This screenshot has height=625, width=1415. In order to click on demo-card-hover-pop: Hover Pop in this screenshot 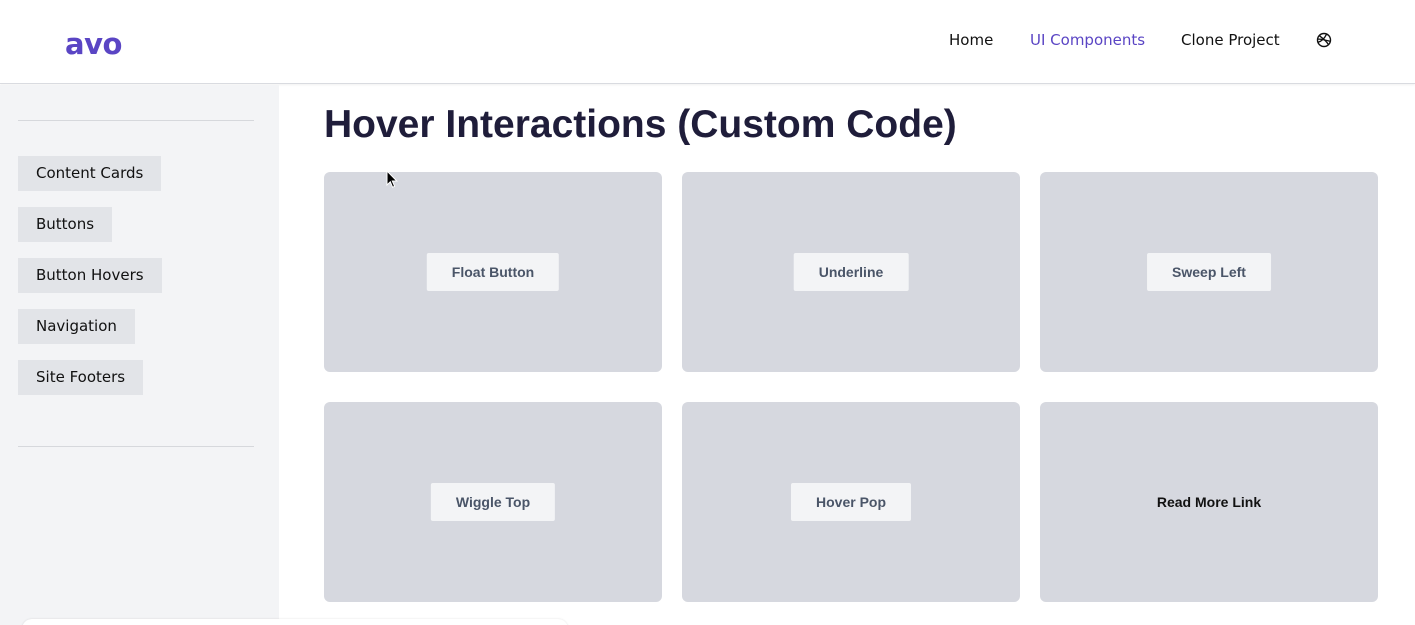, I will do `click(851, 502)`.